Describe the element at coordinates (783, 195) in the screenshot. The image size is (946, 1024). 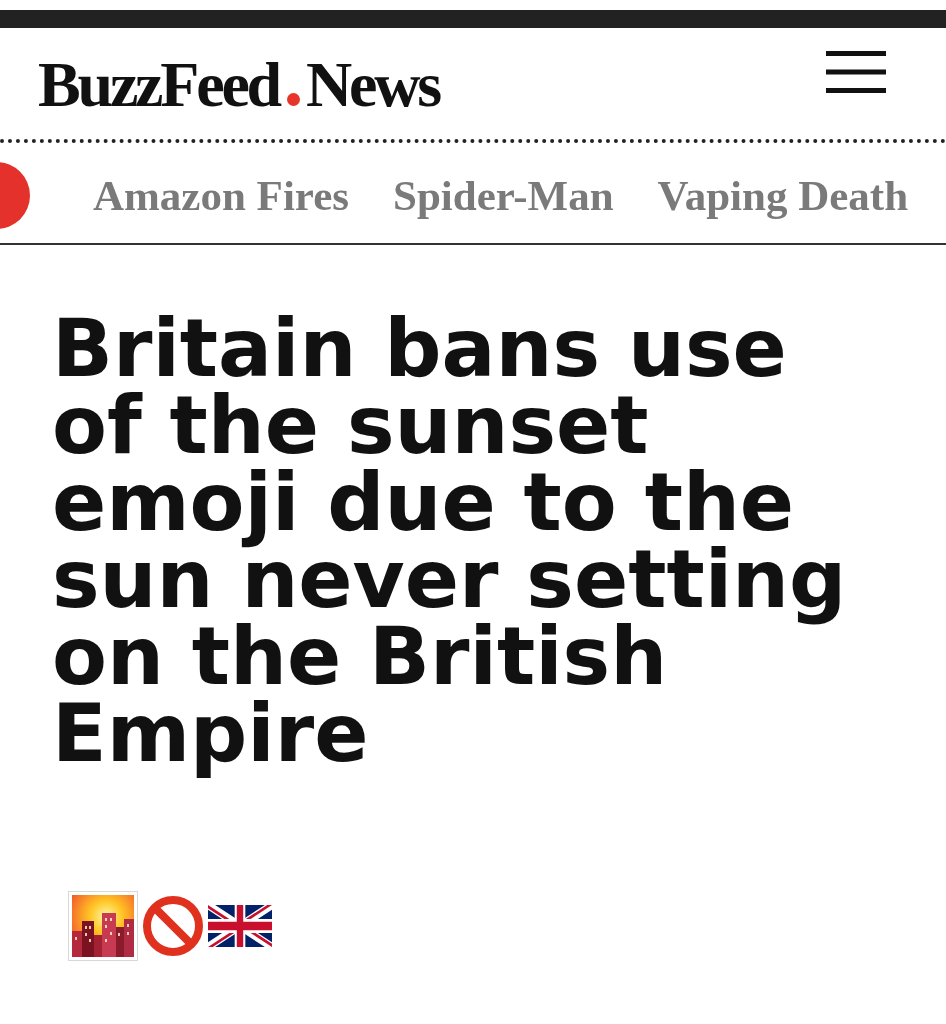
I see `nav-link: Vaping Death` at that location.